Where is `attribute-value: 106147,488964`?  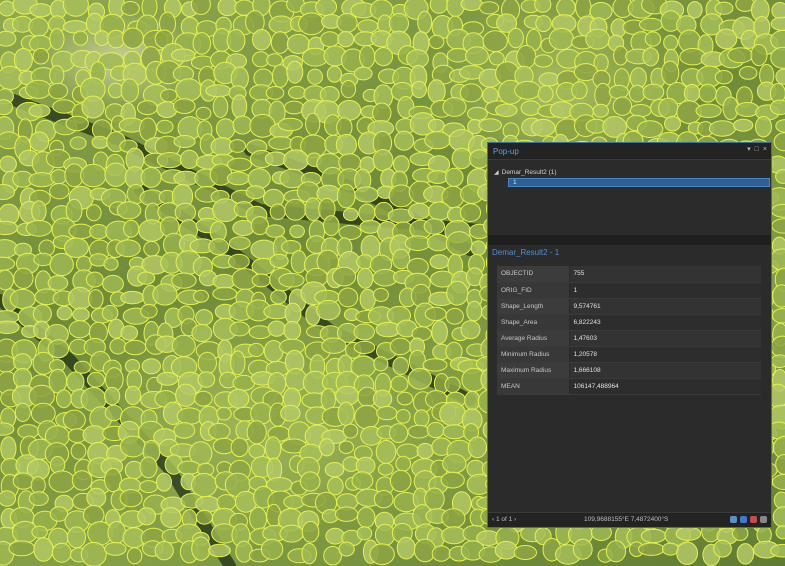 attribute-value: 106147,488964 is located at coordinates (665, 386).